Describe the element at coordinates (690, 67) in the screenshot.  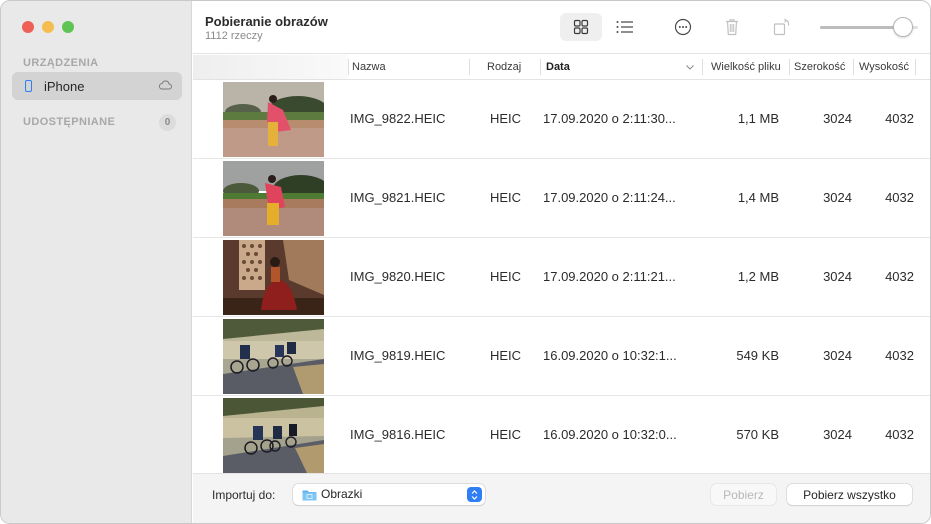
I see `sort-chevron-down-icon` at that location.